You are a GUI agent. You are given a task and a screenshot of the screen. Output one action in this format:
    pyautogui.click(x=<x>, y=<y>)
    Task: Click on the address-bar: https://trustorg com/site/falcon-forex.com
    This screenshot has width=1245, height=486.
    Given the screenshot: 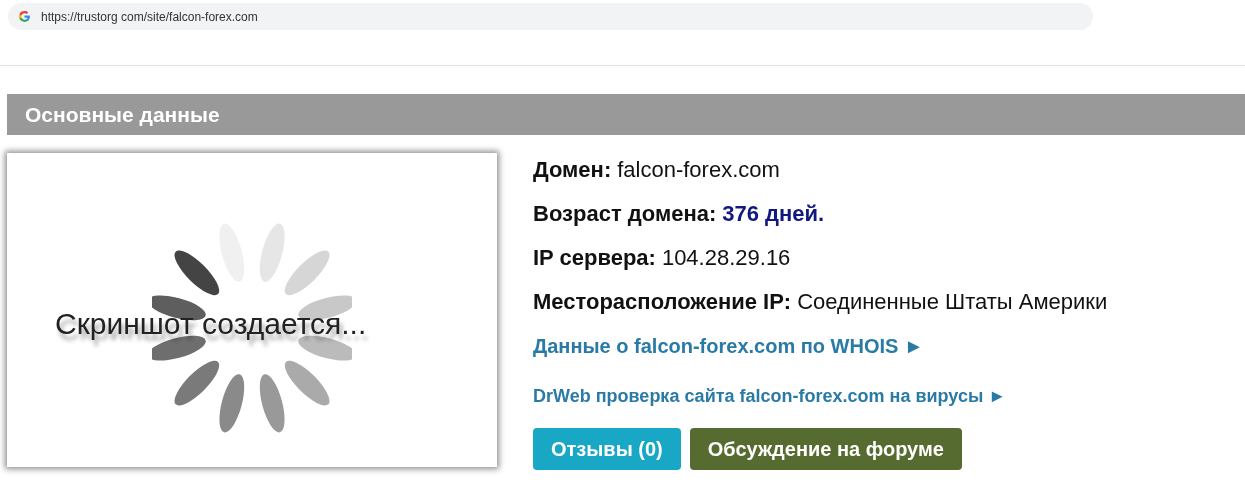 What is the action you would take?
    pyautogui.click(x=550, y=16)
    